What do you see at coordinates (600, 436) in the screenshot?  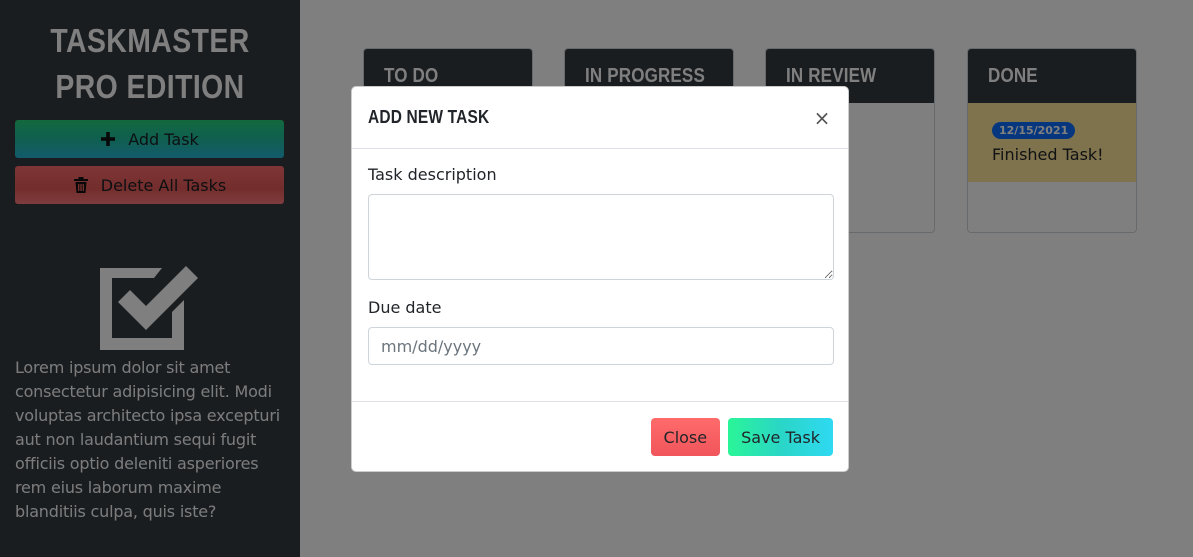 I see `modal-footer: Close Save Task` at bounding box center [600, 436].